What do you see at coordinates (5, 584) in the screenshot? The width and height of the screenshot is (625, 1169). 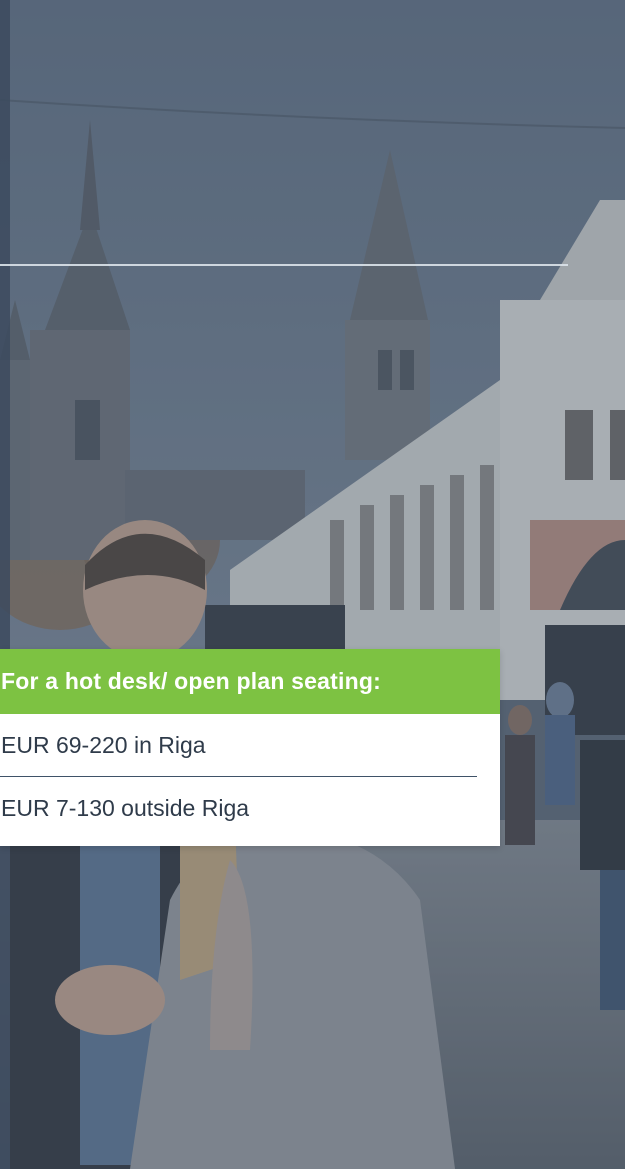 I see `left-edge-strip` at bounding box center [5, 584].